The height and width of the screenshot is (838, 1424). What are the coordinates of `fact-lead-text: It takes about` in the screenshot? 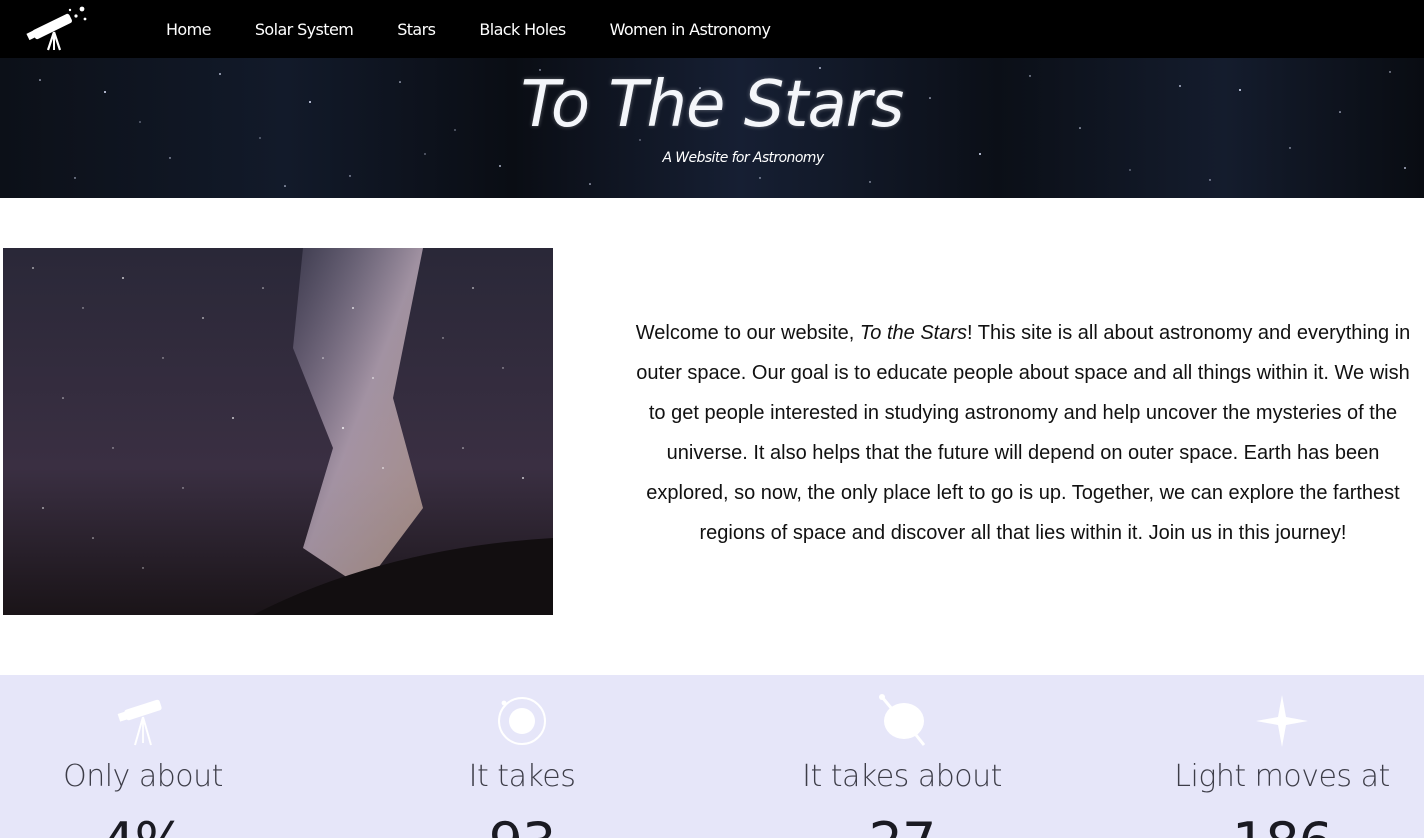 It's located at (902, 776).